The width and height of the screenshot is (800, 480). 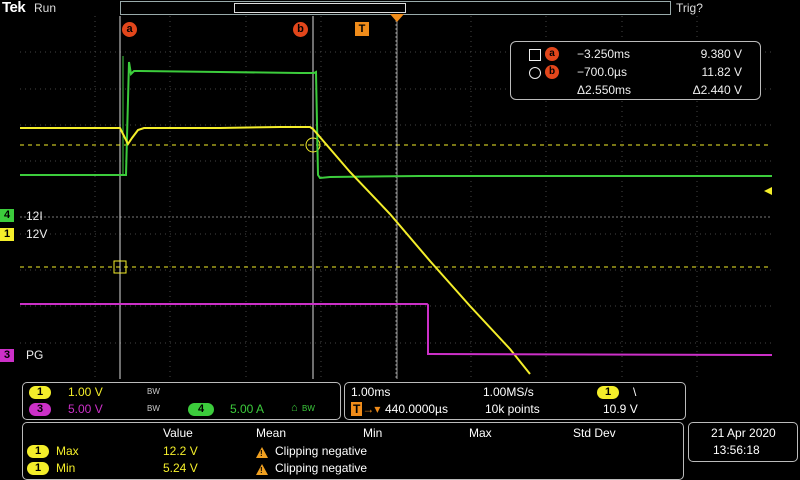 I want to click on meas-row1-value: 12.2 V, so click(x=180, y=451).